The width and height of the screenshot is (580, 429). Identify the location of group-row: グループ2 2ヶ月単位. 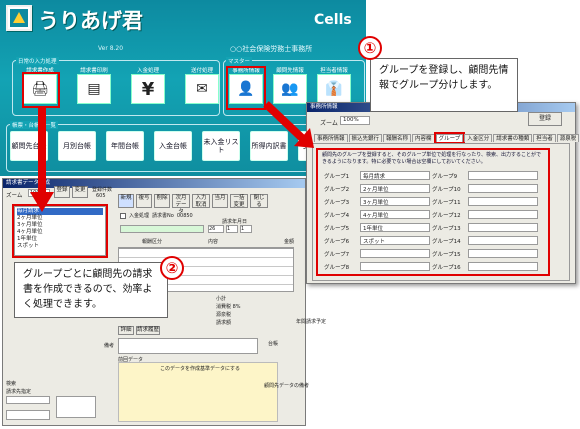
(377, 188).